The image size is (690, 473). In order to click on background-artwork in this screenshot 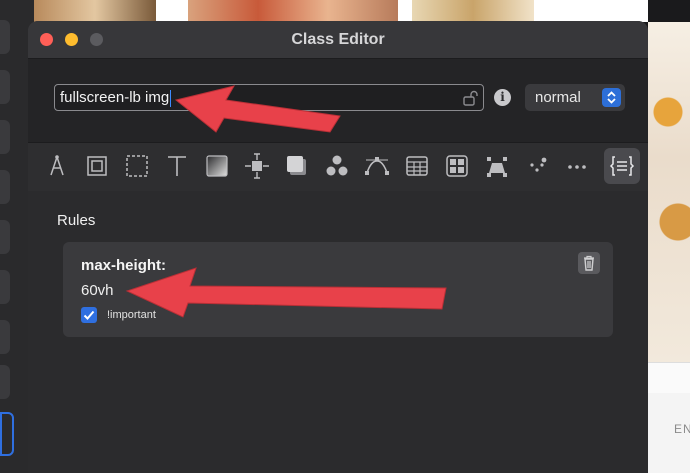, I will do `click(669, 192)`.